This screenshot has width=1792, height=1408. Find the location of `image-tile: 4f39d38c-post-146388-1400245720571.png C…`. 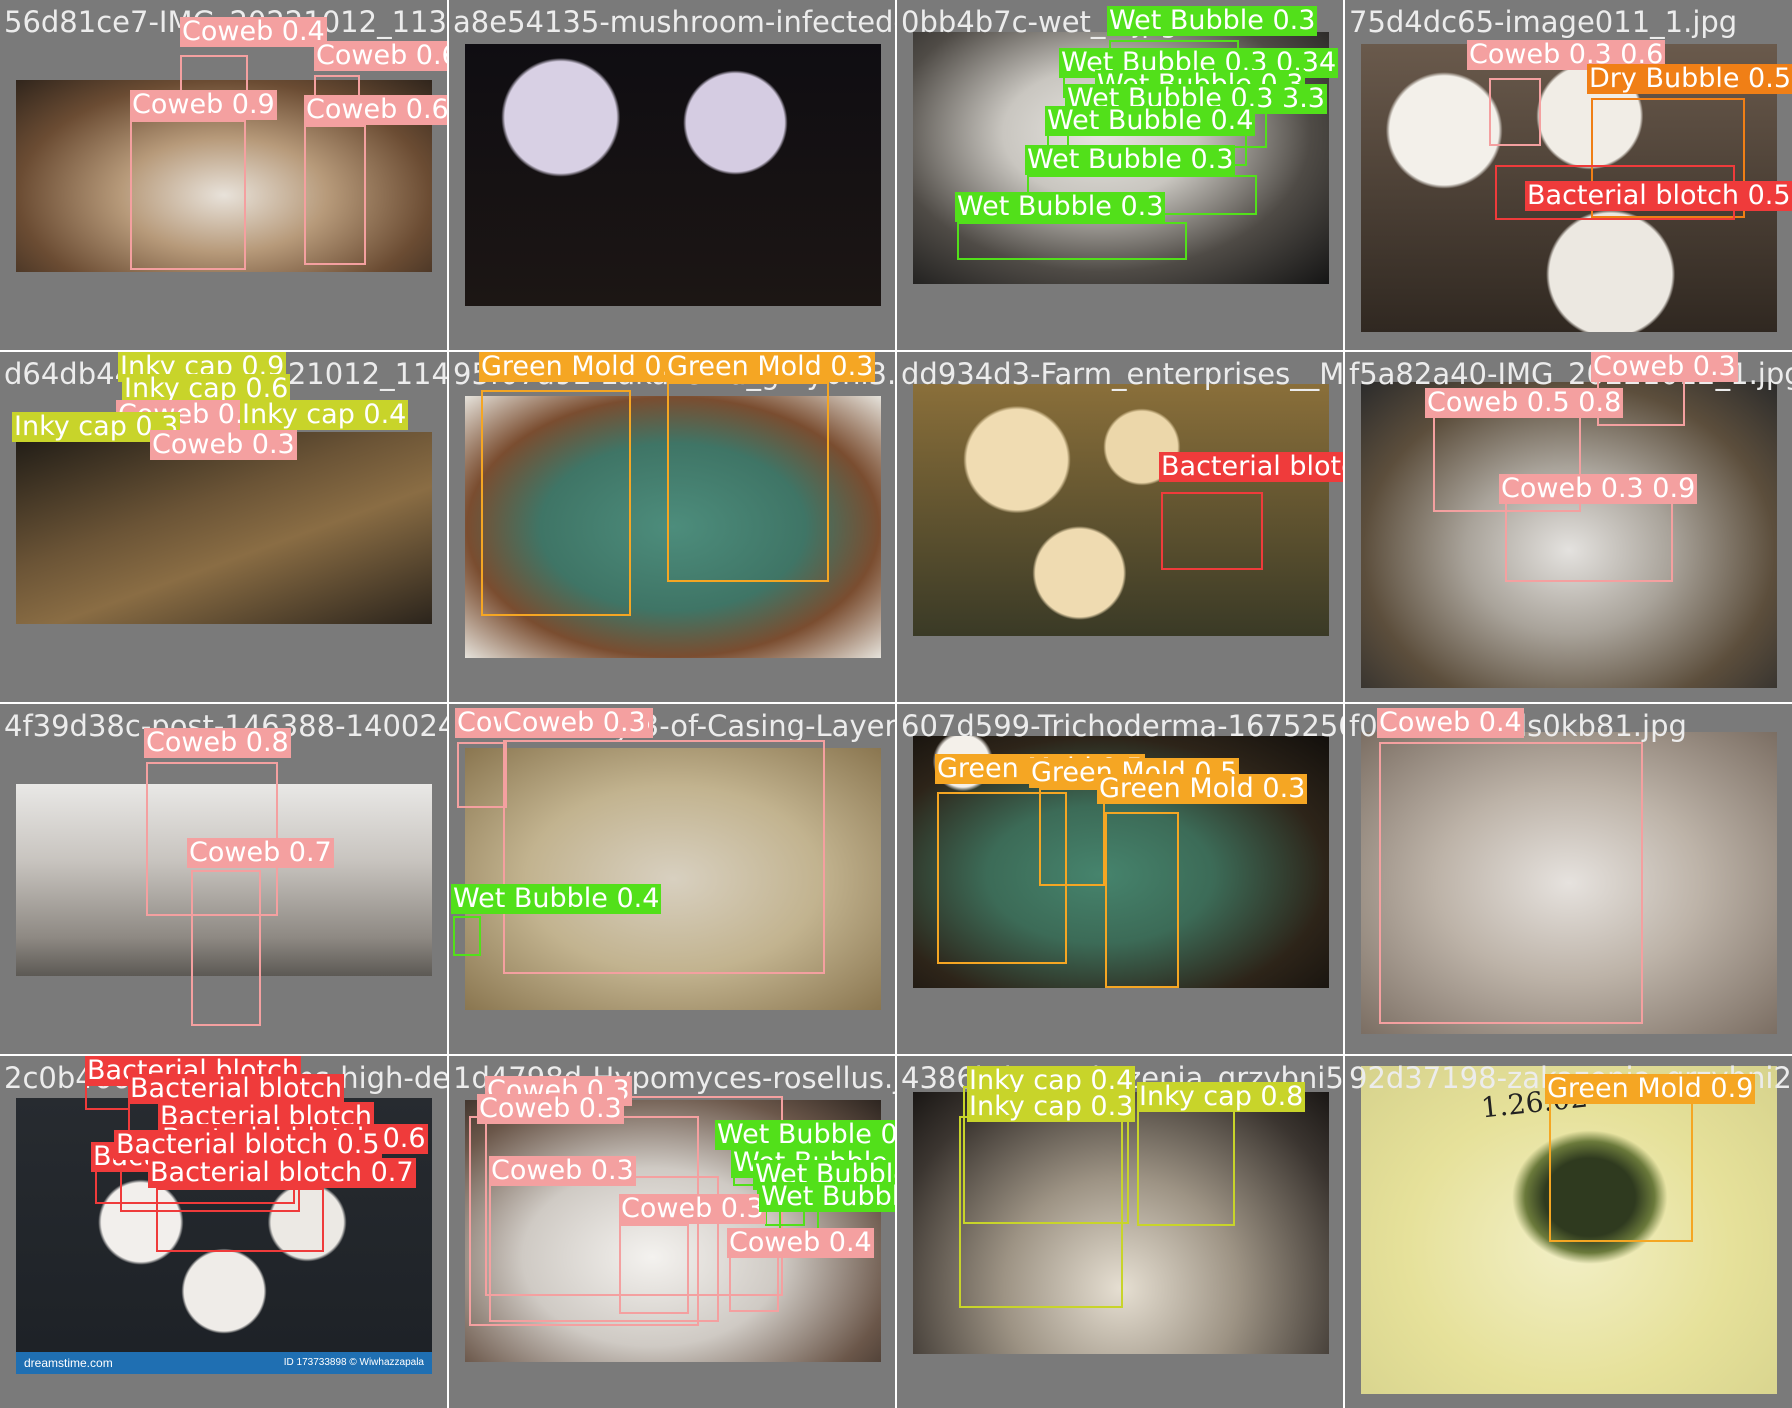

image-tile: 4f39d38c-post-146388-1400245720571.png C… is located at coordinates (223, 879).